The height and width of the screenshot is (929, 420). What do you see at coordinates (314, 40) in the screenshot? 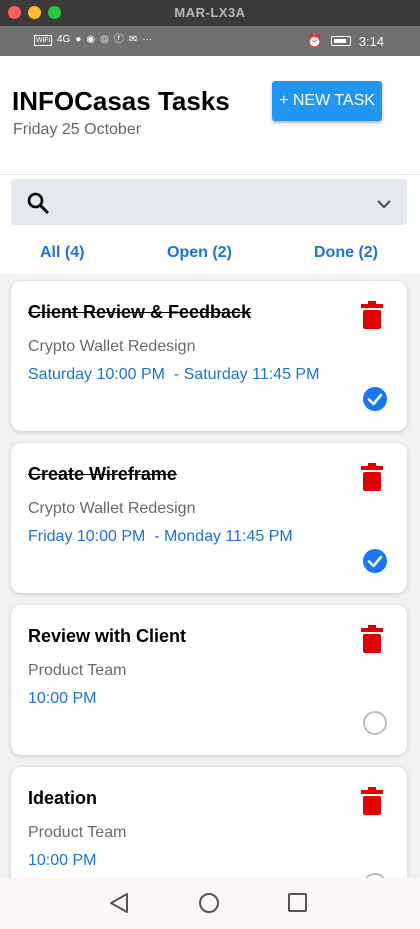
I see `alarm-icon: ⏰` at bounding box center [314, 40].